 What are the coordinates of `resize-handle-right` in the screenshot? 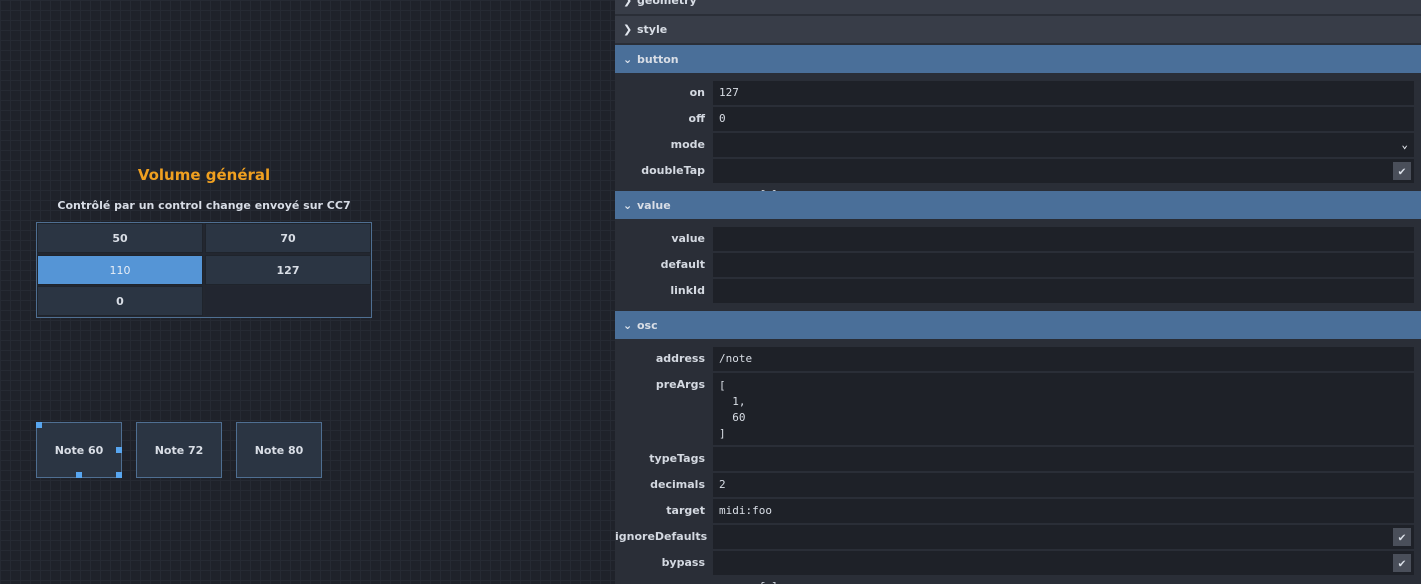 It's located at (119, 450).